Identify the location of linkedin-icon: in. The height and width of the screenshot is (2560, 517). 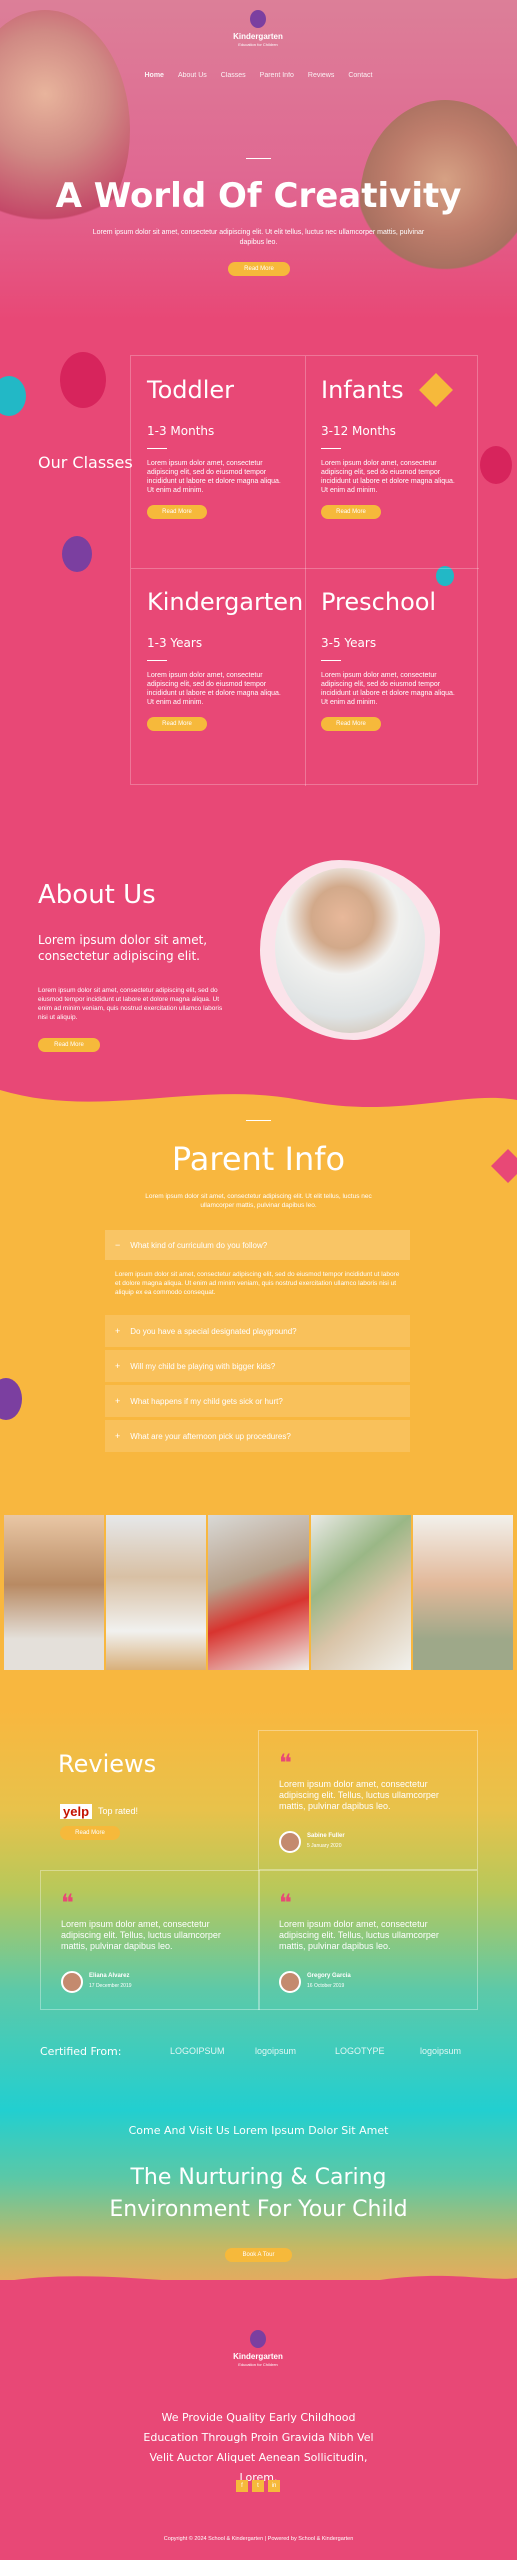
(274, 2486).